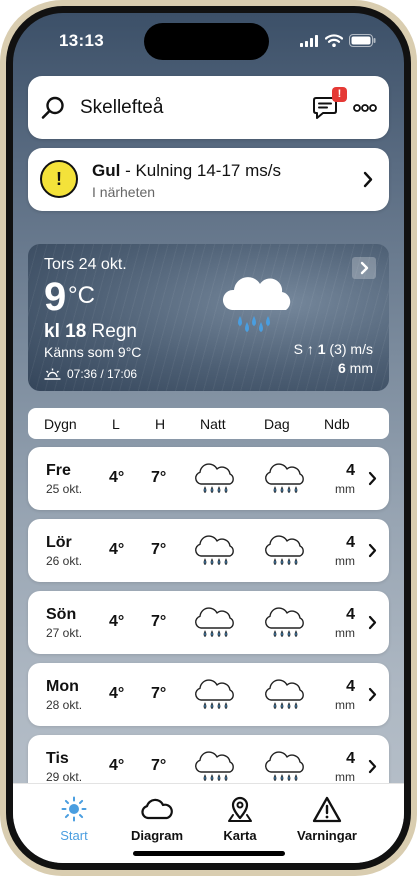 The image size is (417, 876). I want to click on location-name: Skellefteå, so click(121, 108).